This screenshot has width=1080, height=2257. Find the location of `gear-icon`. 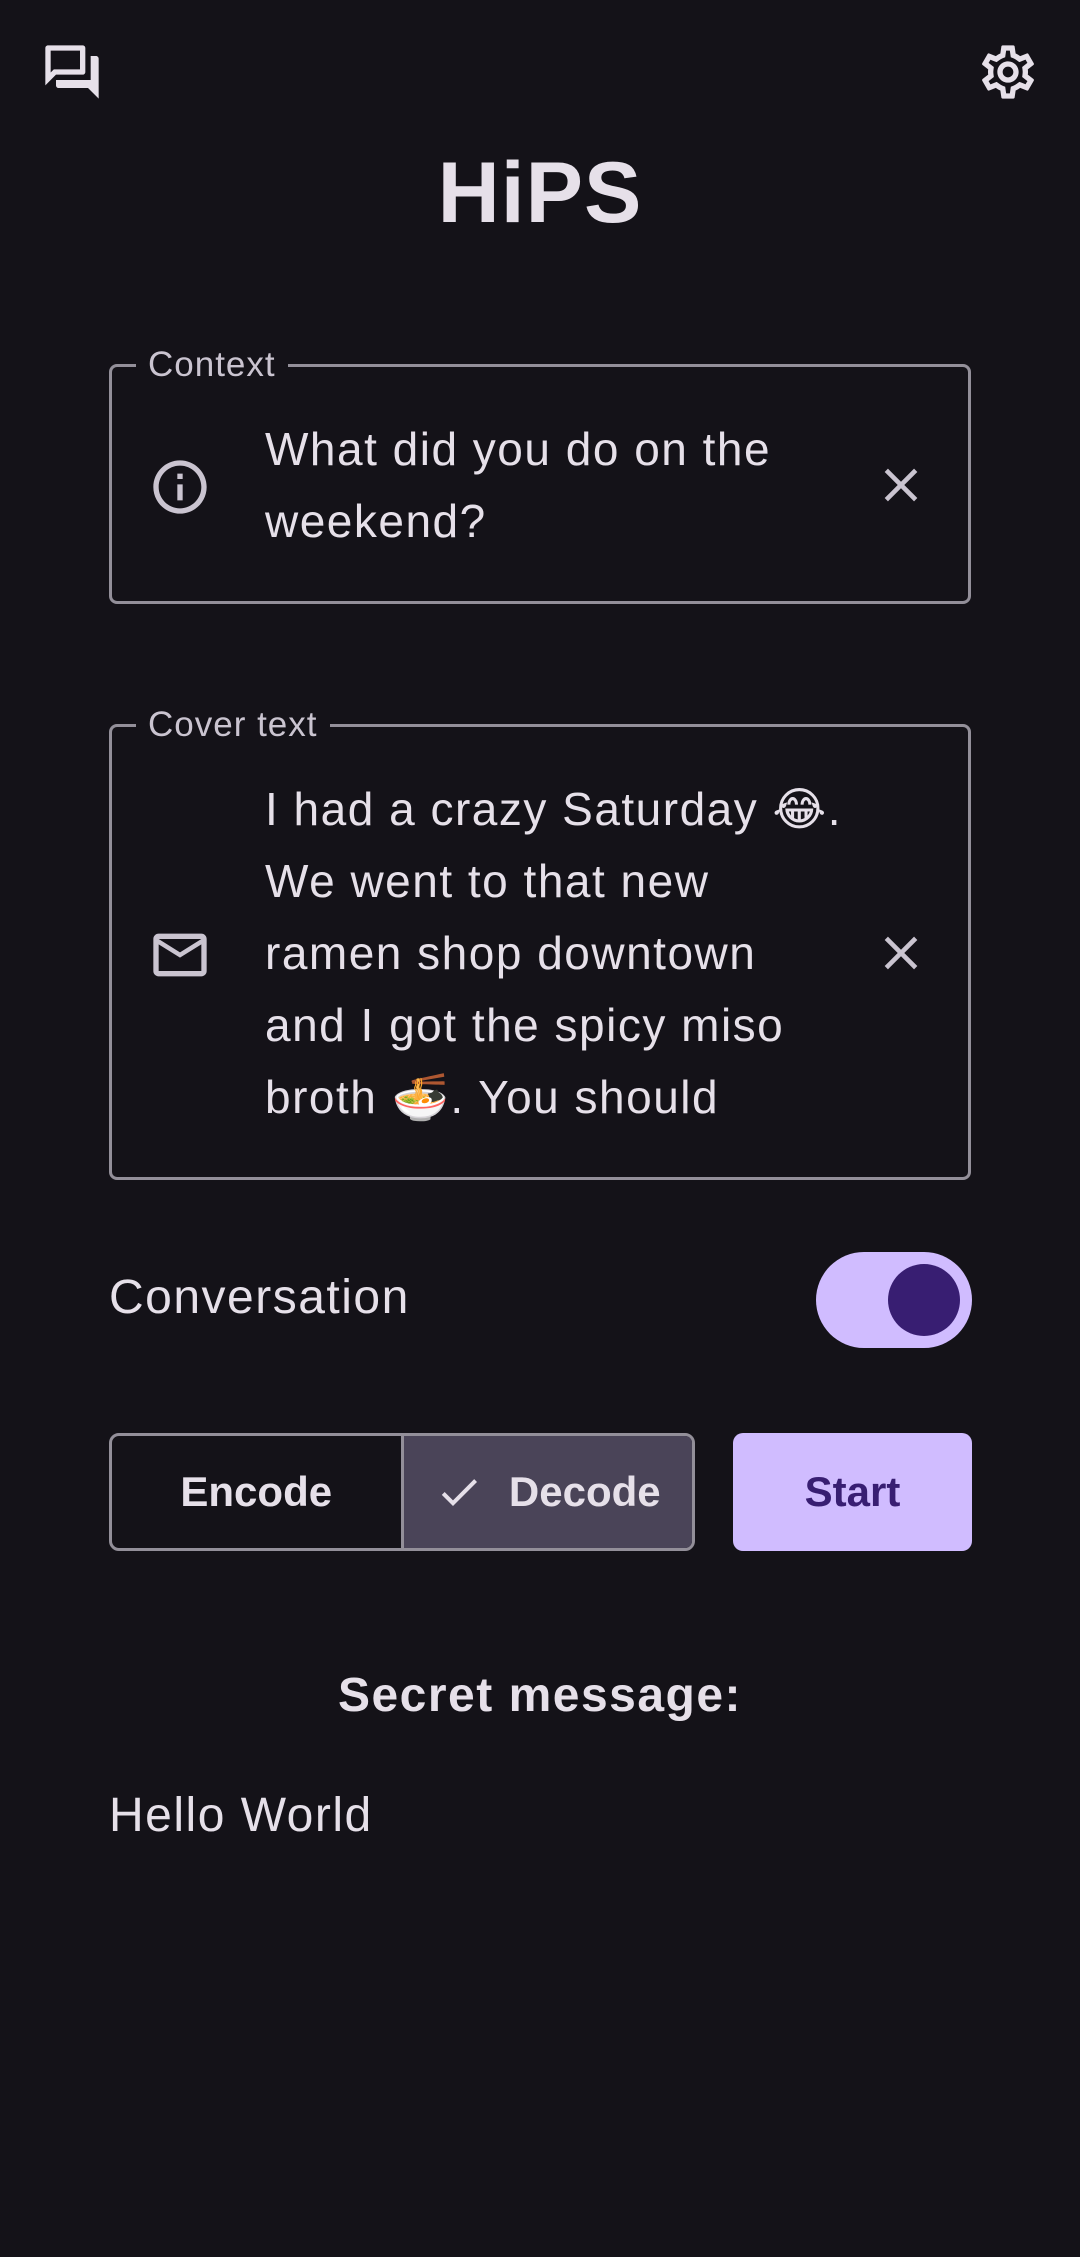

gear-icon is located at coordinates (1008, 72).